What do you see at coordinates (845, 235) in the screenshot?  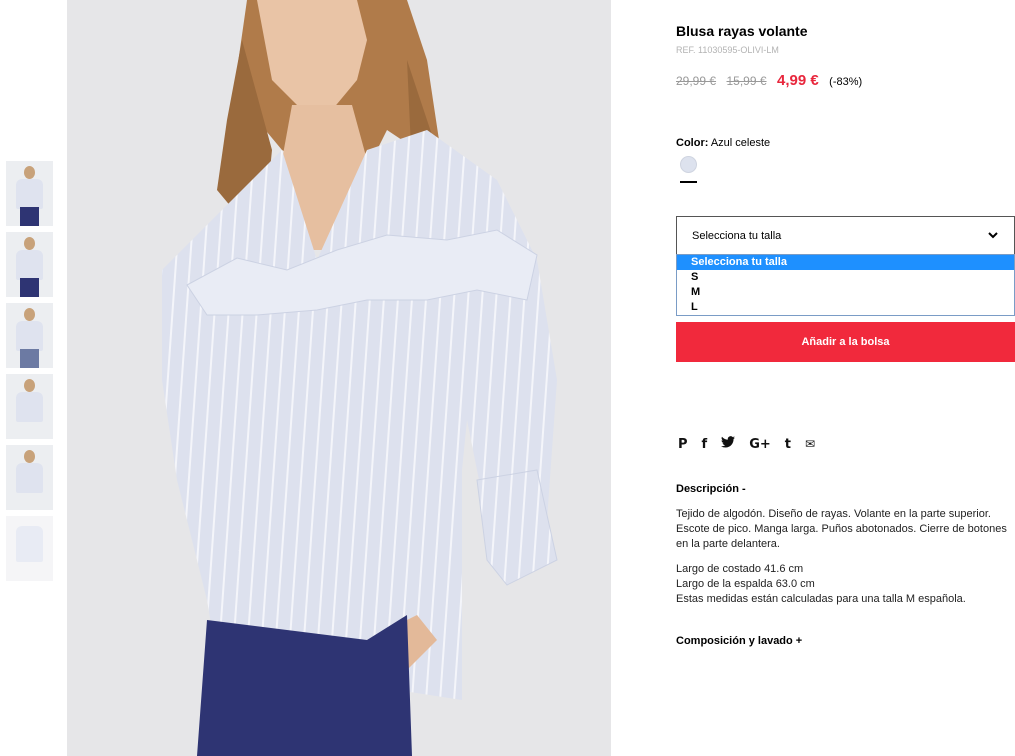 I see `size-select: Selecciona tu talla` at bounding box center [845, 235].